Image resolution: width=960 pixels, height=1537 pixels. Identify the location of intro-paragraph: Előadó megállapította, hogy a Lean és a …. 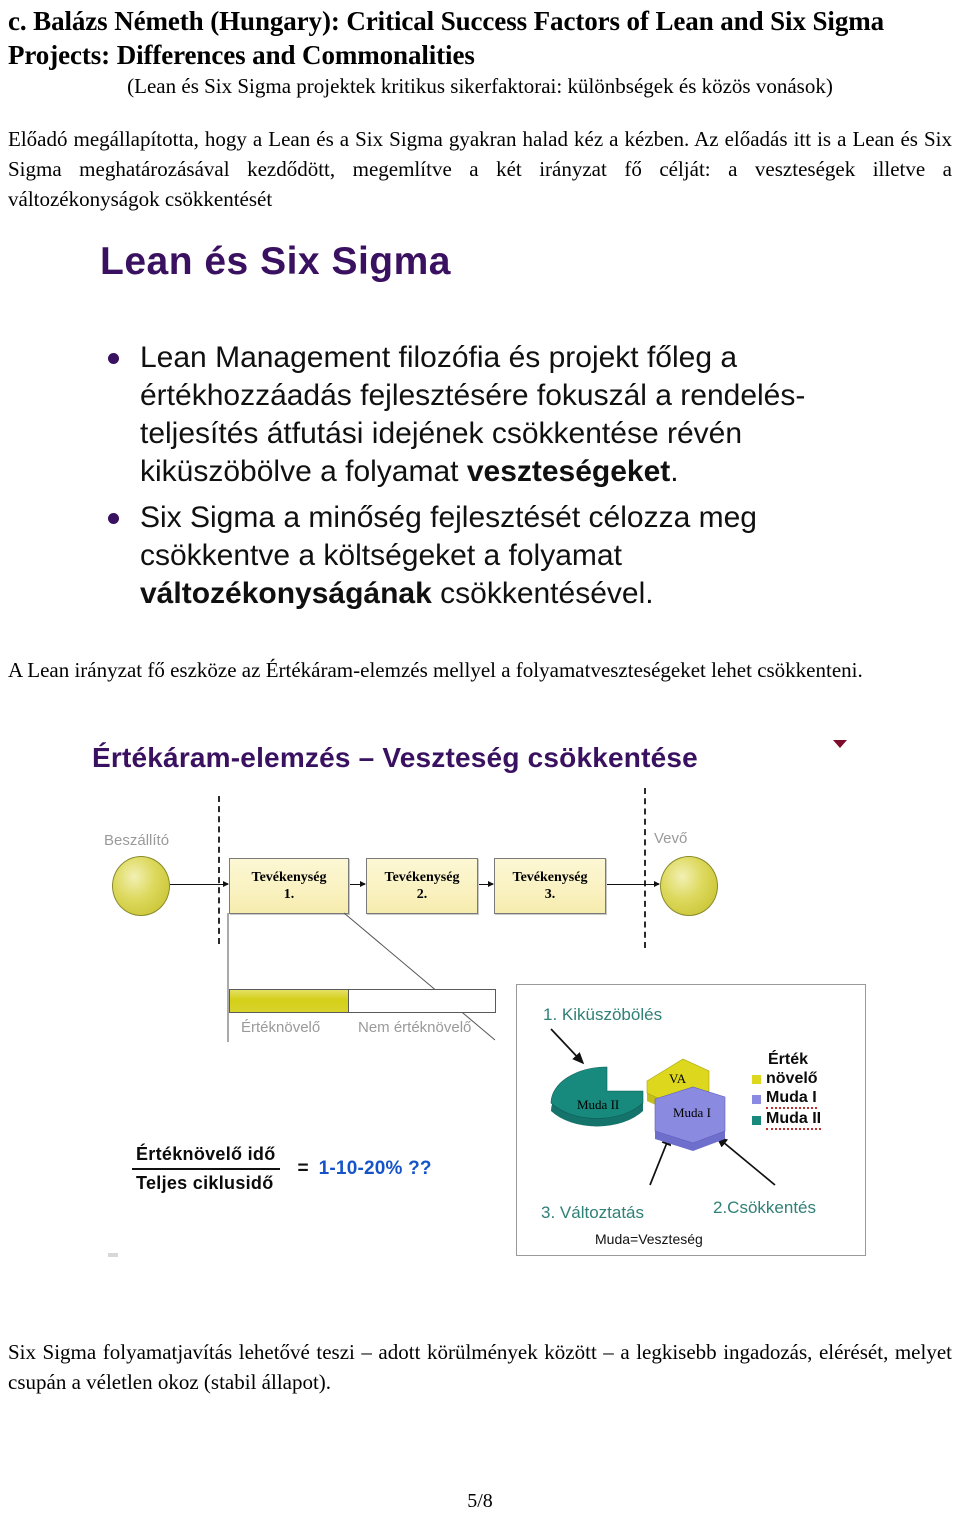
(480, 169).